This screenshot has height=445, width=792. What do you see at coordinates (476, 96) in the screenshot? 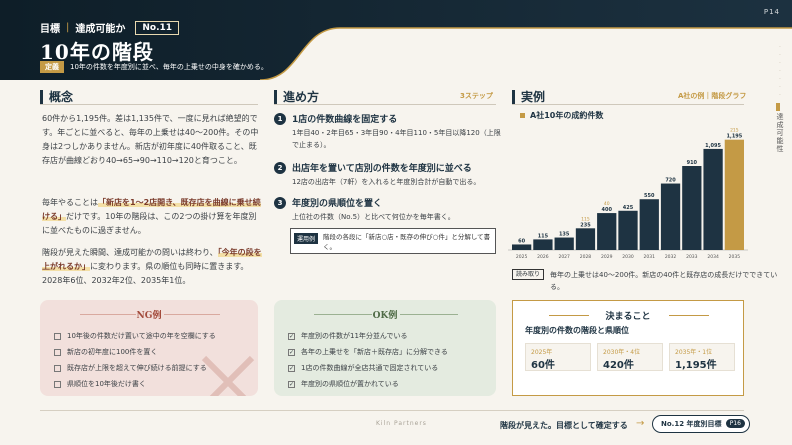
I see `method-sub: 3ステップ` at bounding box center [476, 96].